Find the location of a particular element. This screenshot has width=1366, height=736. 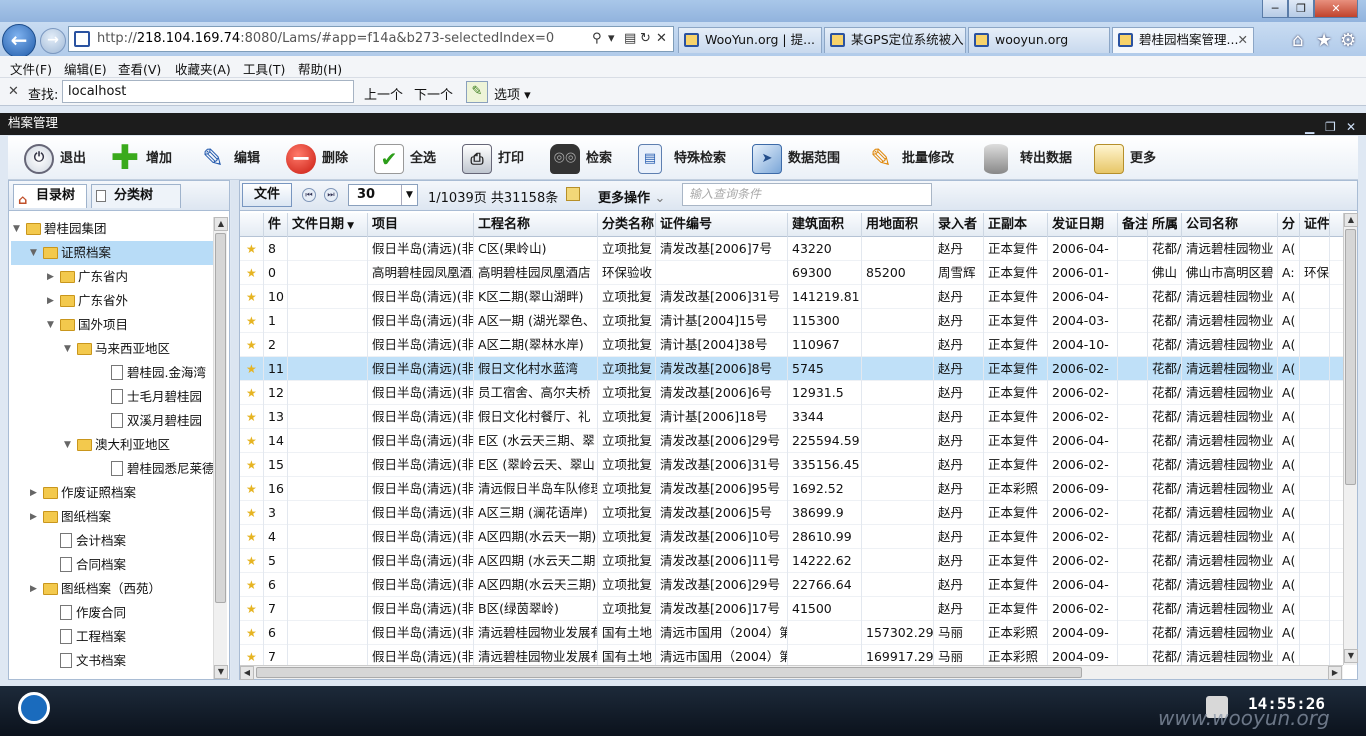

column-header: 公司名称 is located at coordinates (1230, 225).